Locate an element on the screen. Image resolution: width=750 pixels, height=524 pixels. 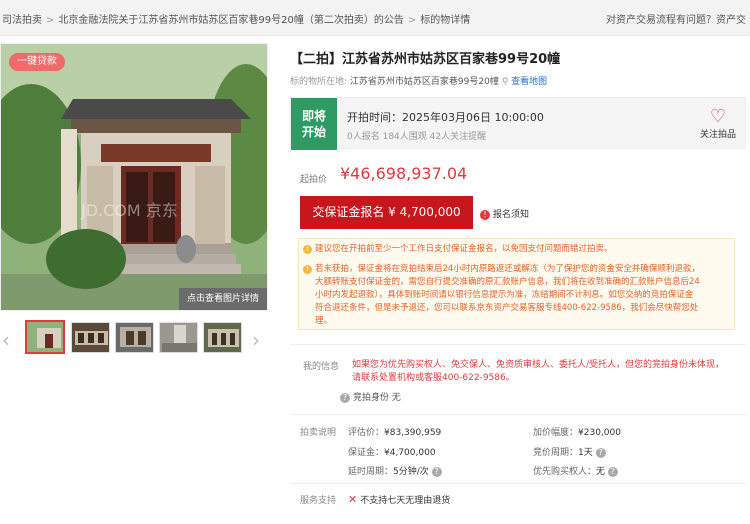
heart-plus-icon: ♡ is located at coordinates (718, 116).